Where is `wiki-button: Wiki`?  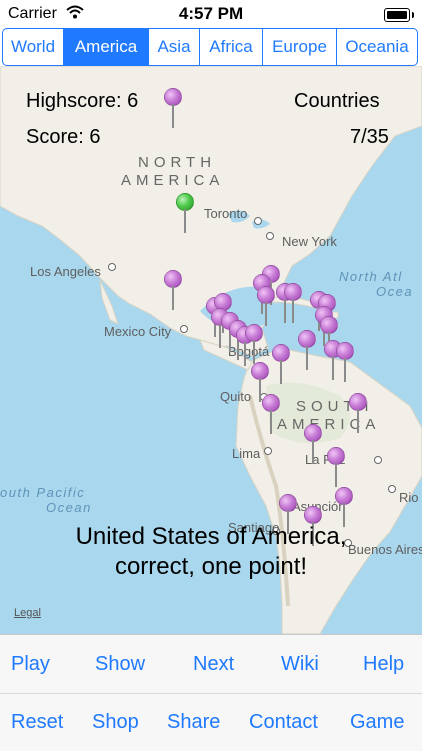
wiki-button: Wiki is located at coordinates (300, 664).